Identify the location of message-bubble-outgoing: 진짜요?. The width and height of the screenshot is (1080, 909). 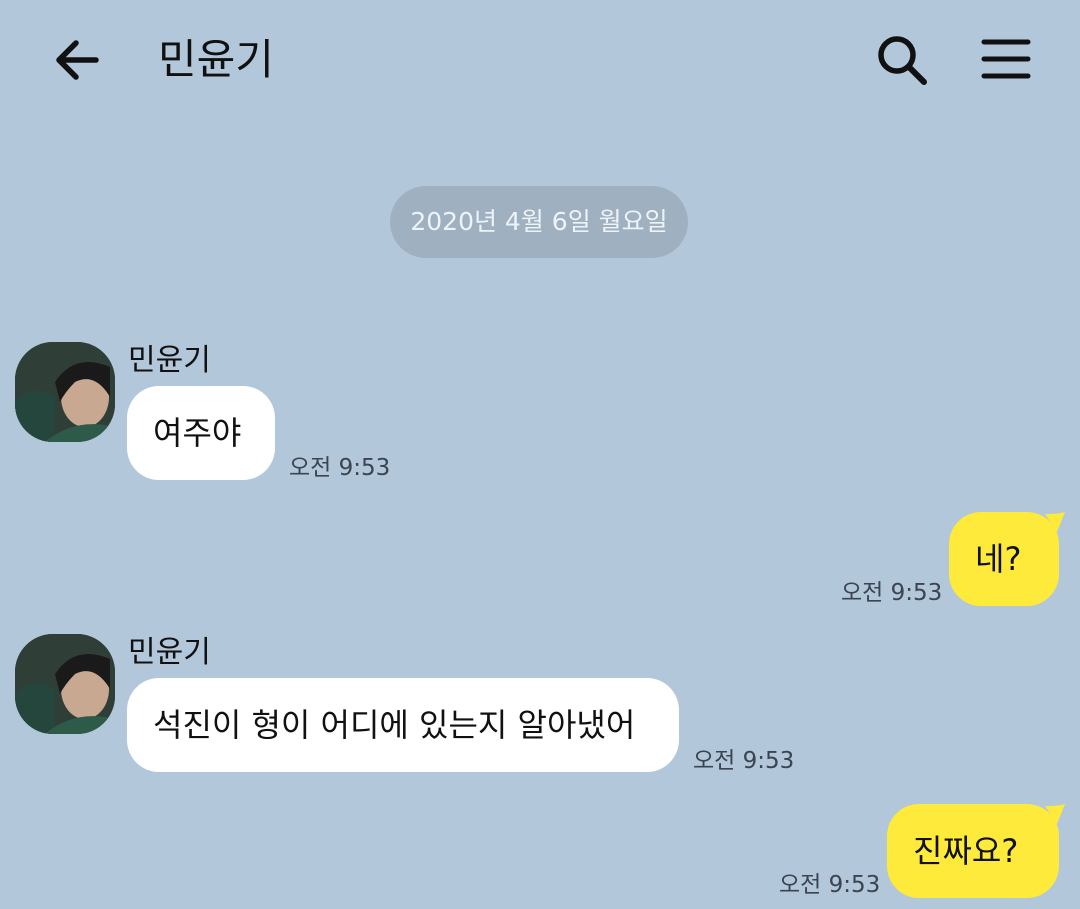
(973, 851).